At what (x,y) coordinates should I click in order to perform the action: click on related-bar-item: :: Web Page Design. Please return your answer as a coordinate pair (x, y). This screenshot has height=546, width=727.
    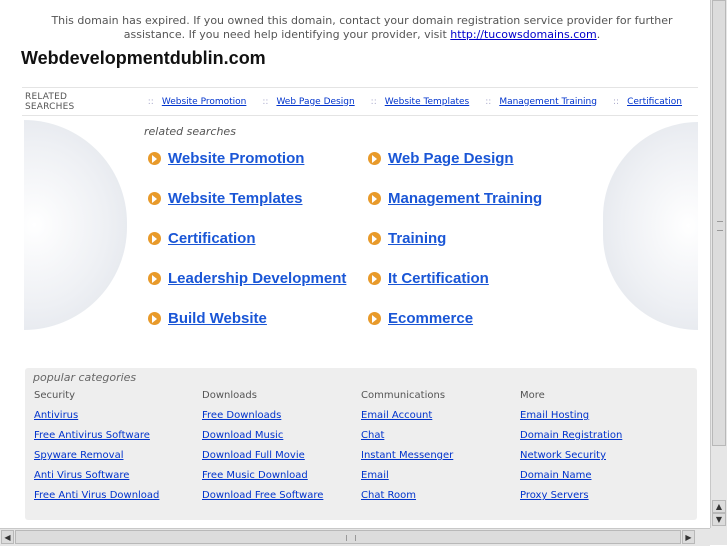
    Looking at the image, I should click on (308, 102).